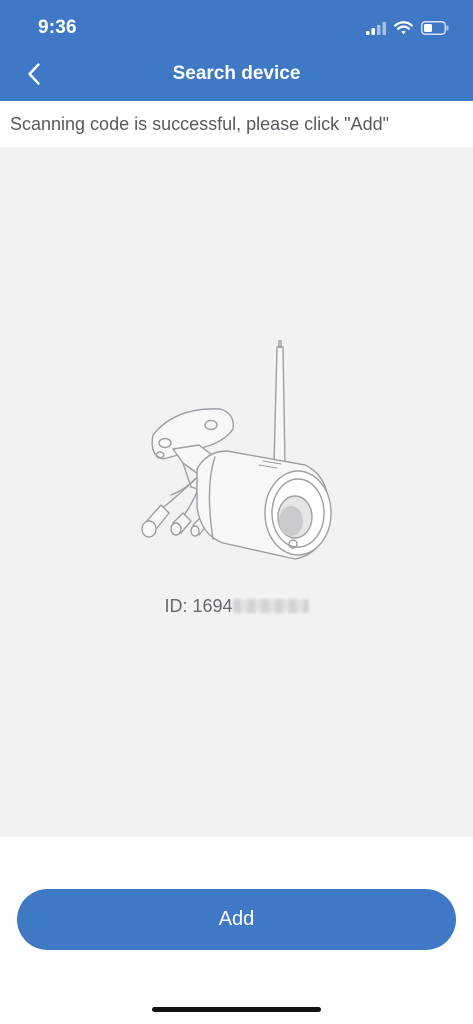 The image size is (473, 1024). I want to click on nav-bar: Search device, so click(236, 74).